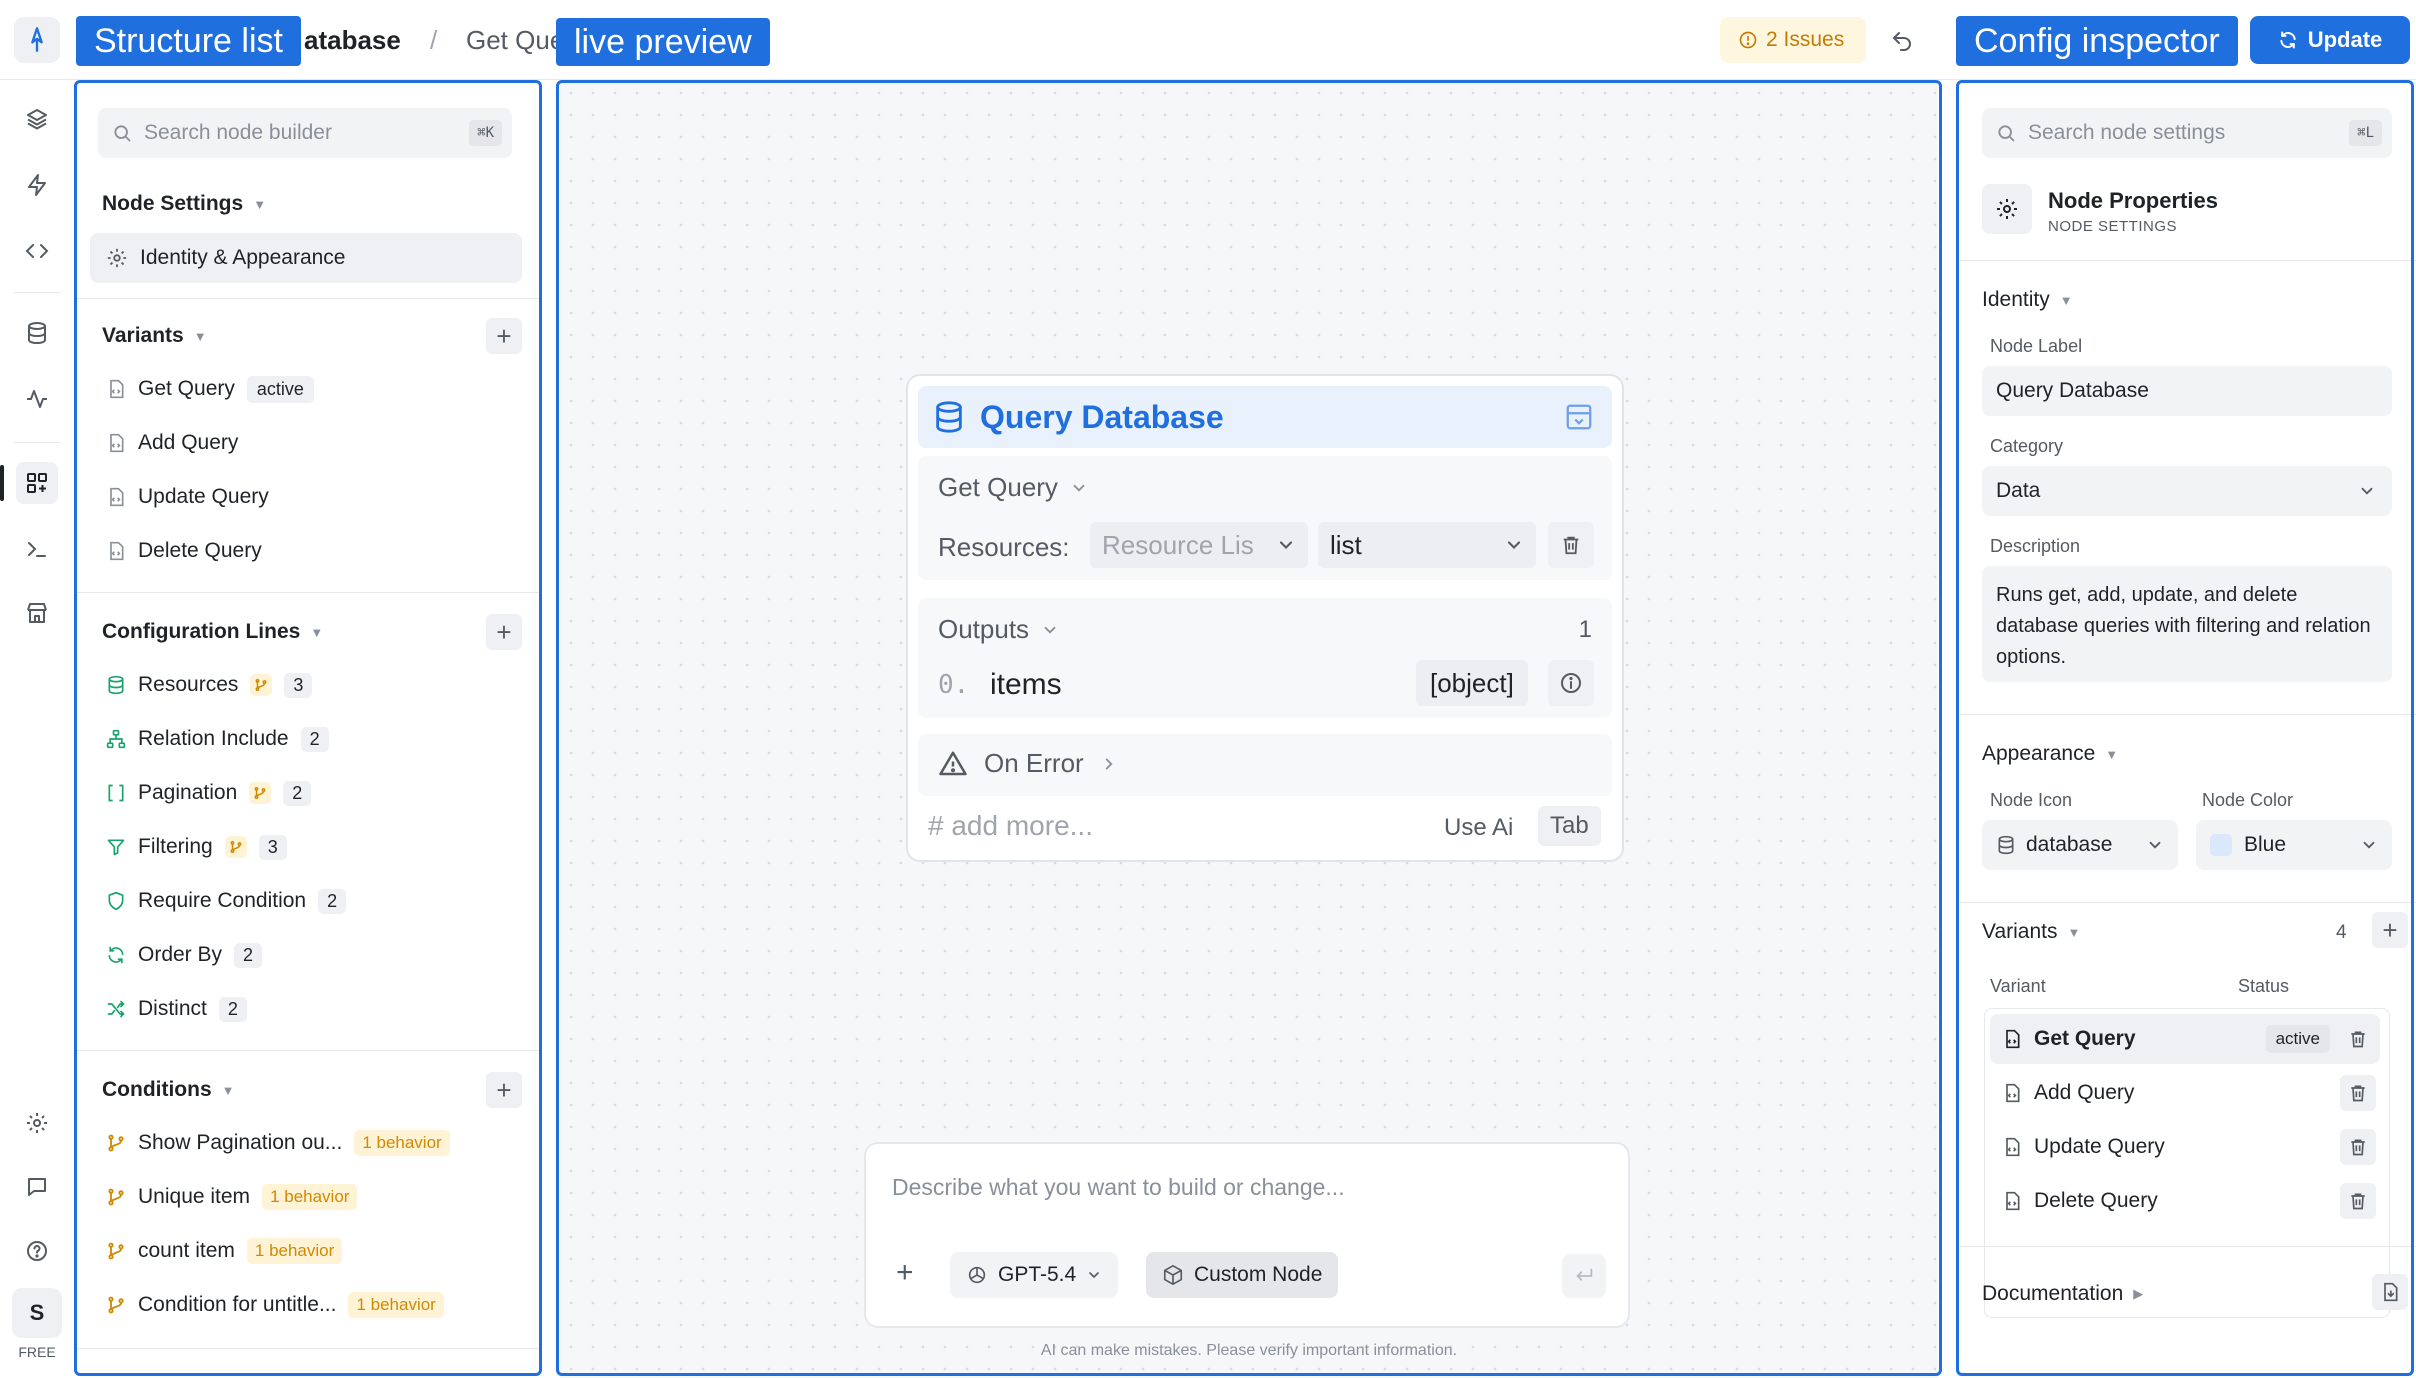  Describe the element at coordinates (306, 1197) in the screenshot. I see `condition-item: Unique item 1 behavior` at that location.